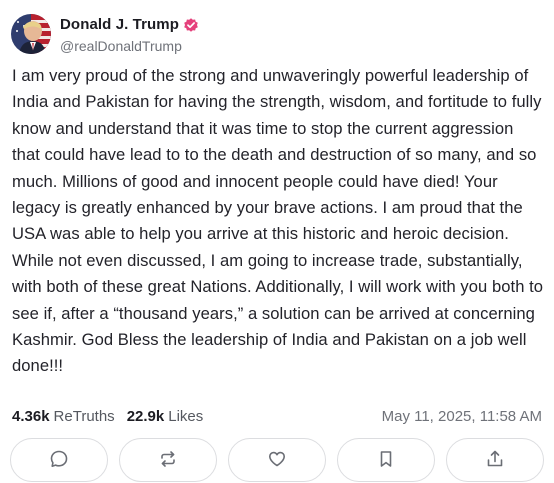  What do you see at coordinates (146, 416) in the screenshot?
I see `likes-count: 22.9k` at bounding box center [146, 416].